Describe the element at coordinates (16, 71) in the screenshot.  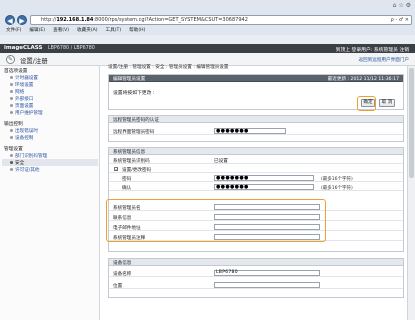
I see `sidebar-section-preferences: 首选项设置` at that location.